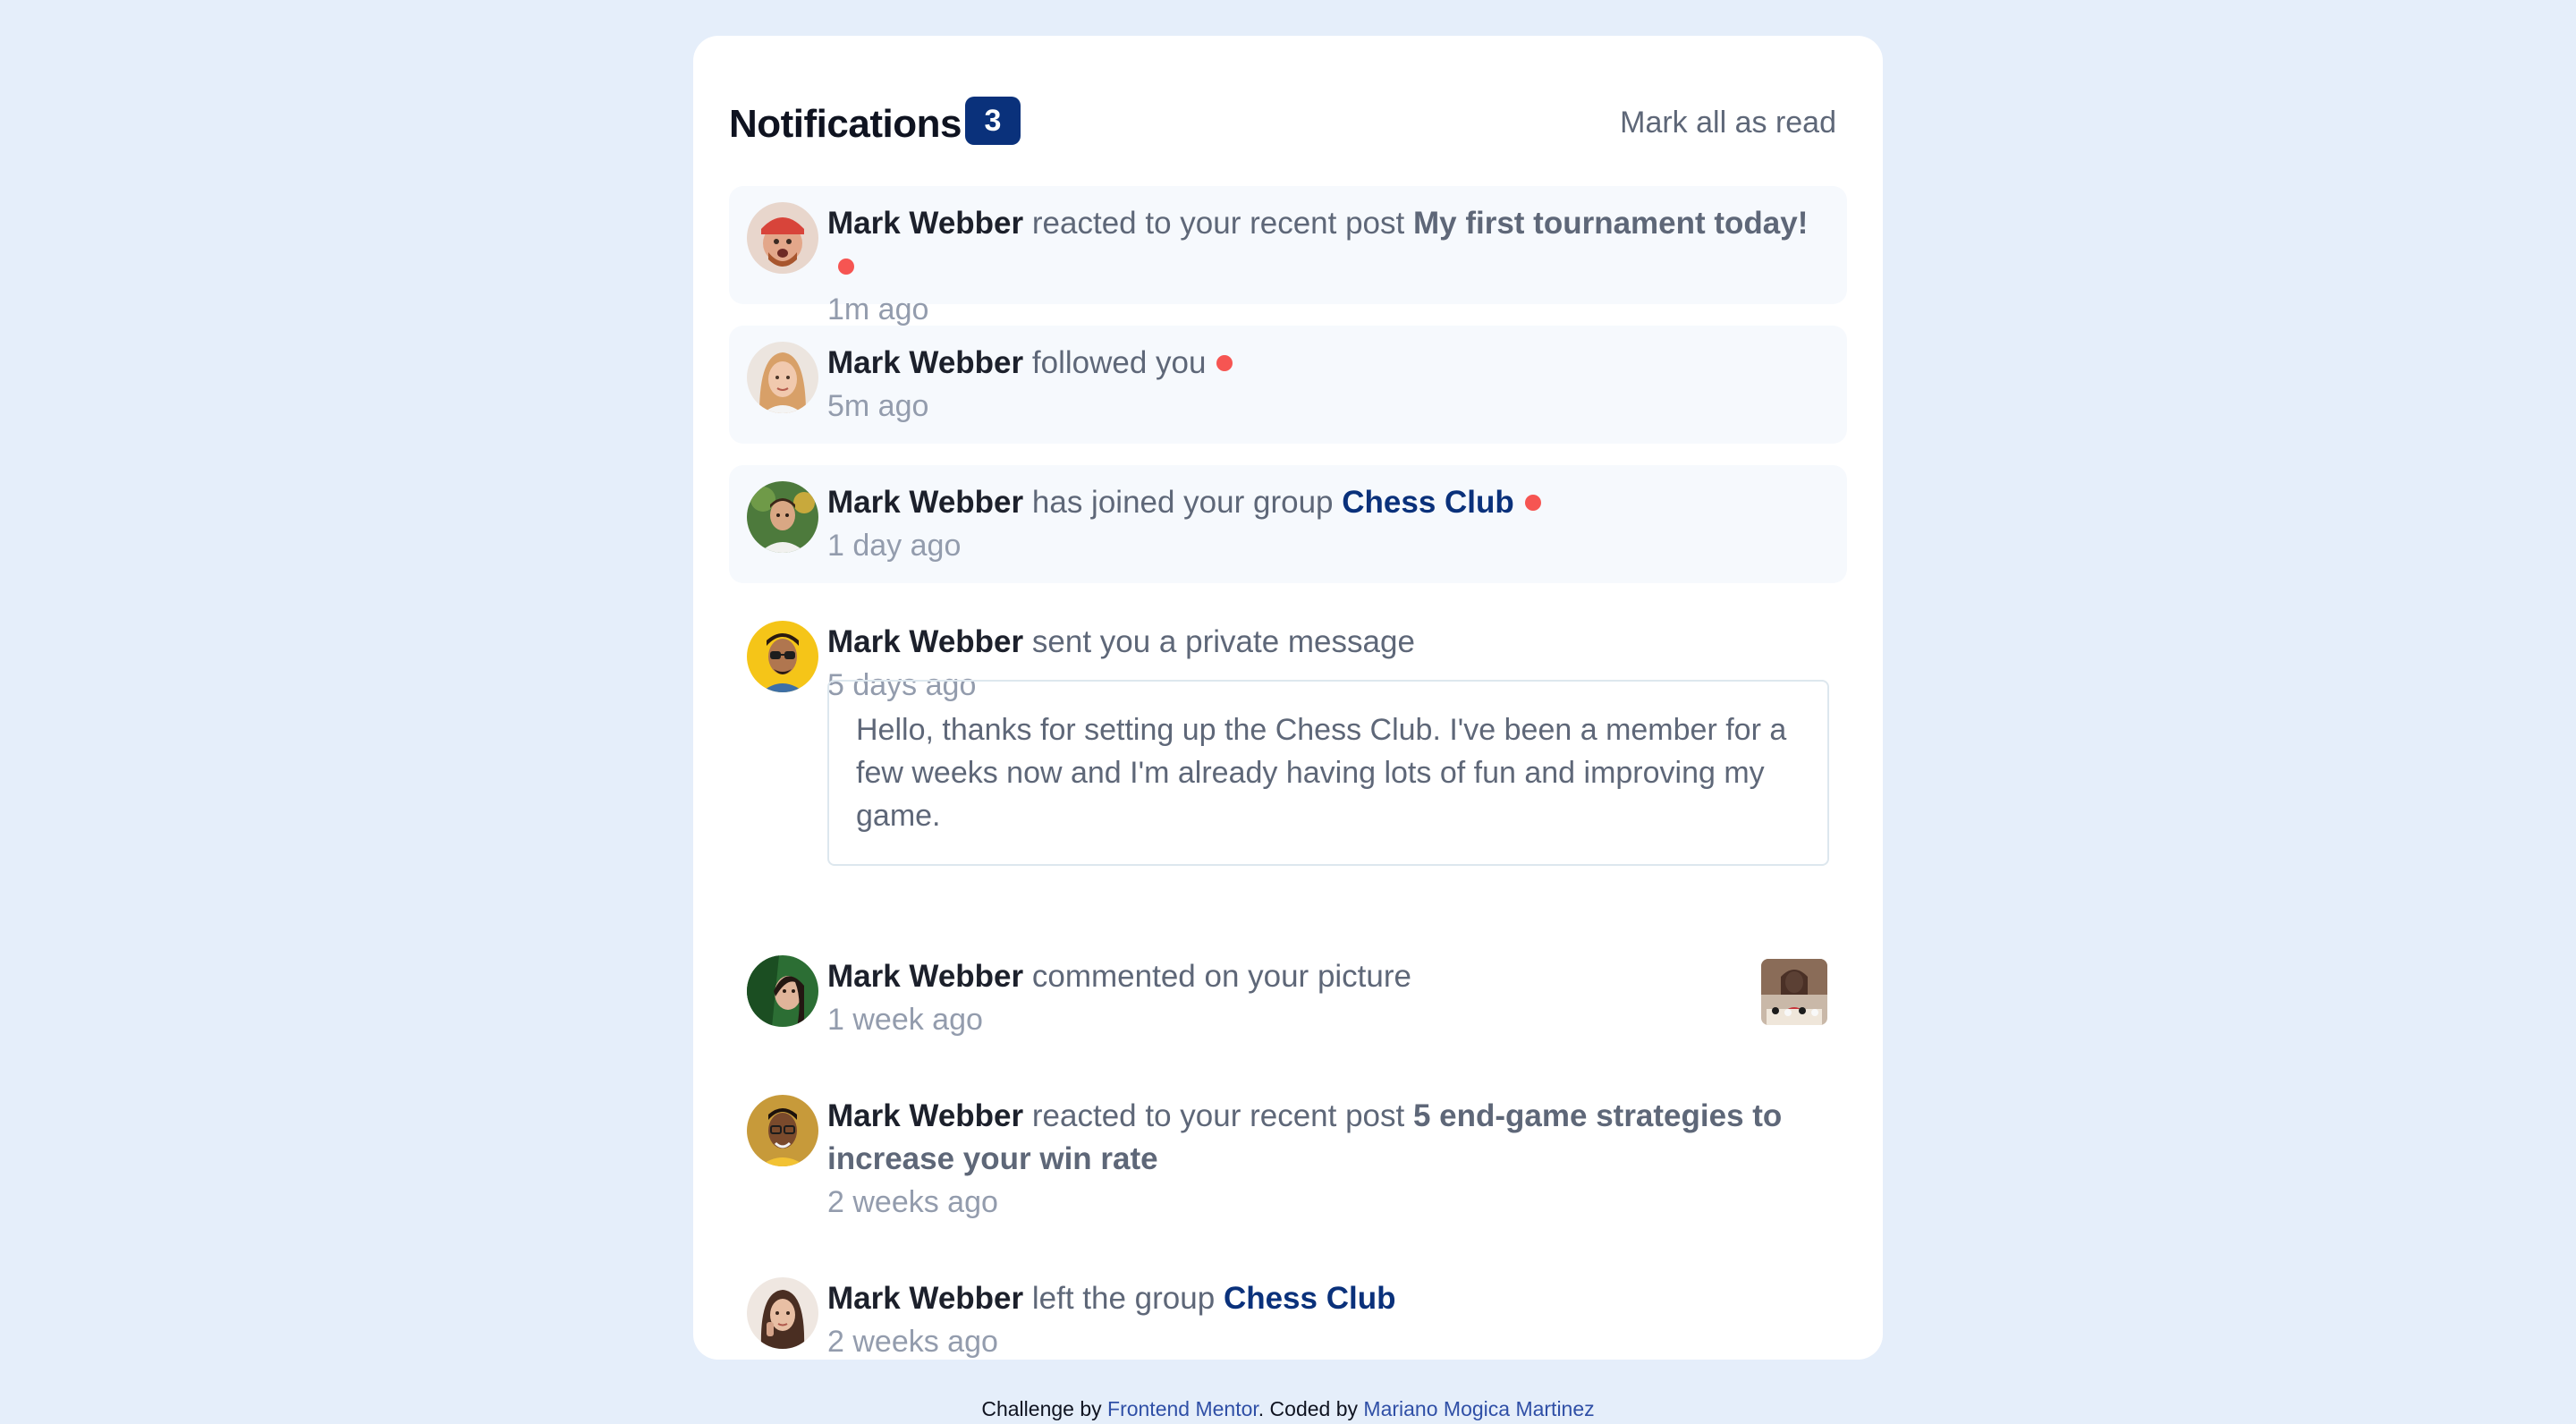 This screenshot has height=1424, width=2576. What do you see at coordinates (845, 124) in the screenshot?
I see `page-title: Notifications` at bounding box center [845, 124].